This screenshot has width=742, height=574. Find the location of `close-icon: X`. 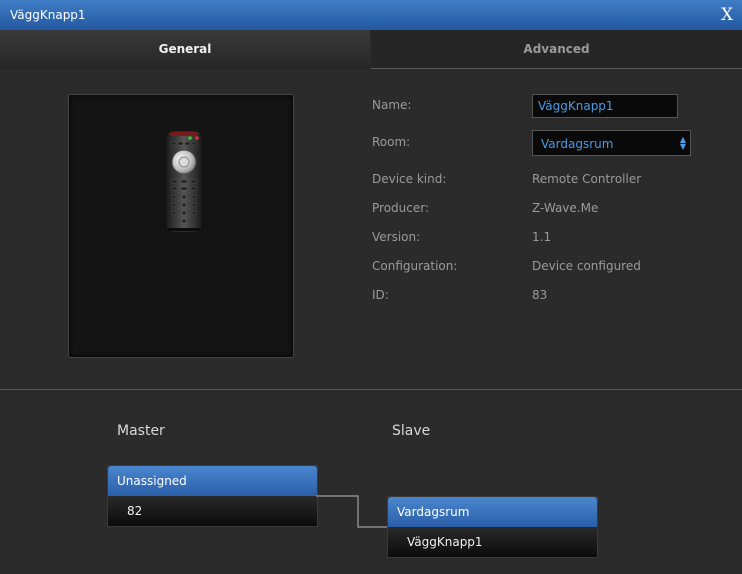

close-icon: X is located at coordinates (727, 15).